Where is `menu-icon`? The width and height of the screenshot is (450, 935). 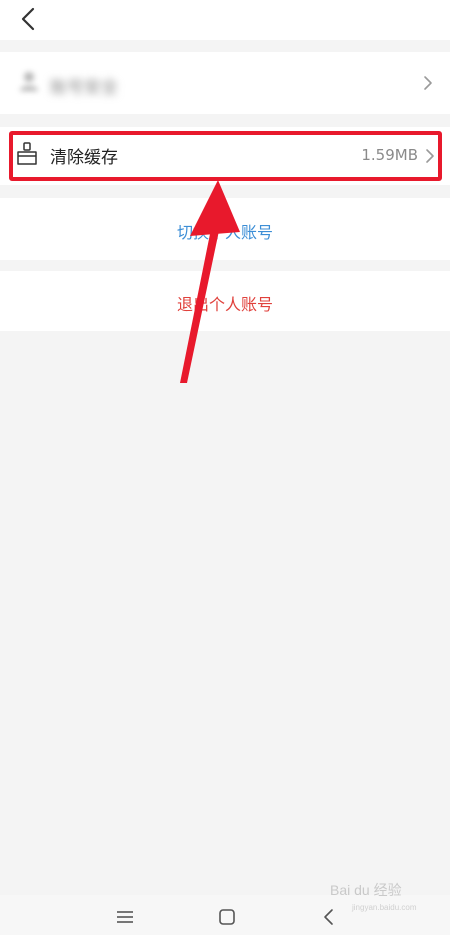 menu-icon is located at coordinates (125, 917).